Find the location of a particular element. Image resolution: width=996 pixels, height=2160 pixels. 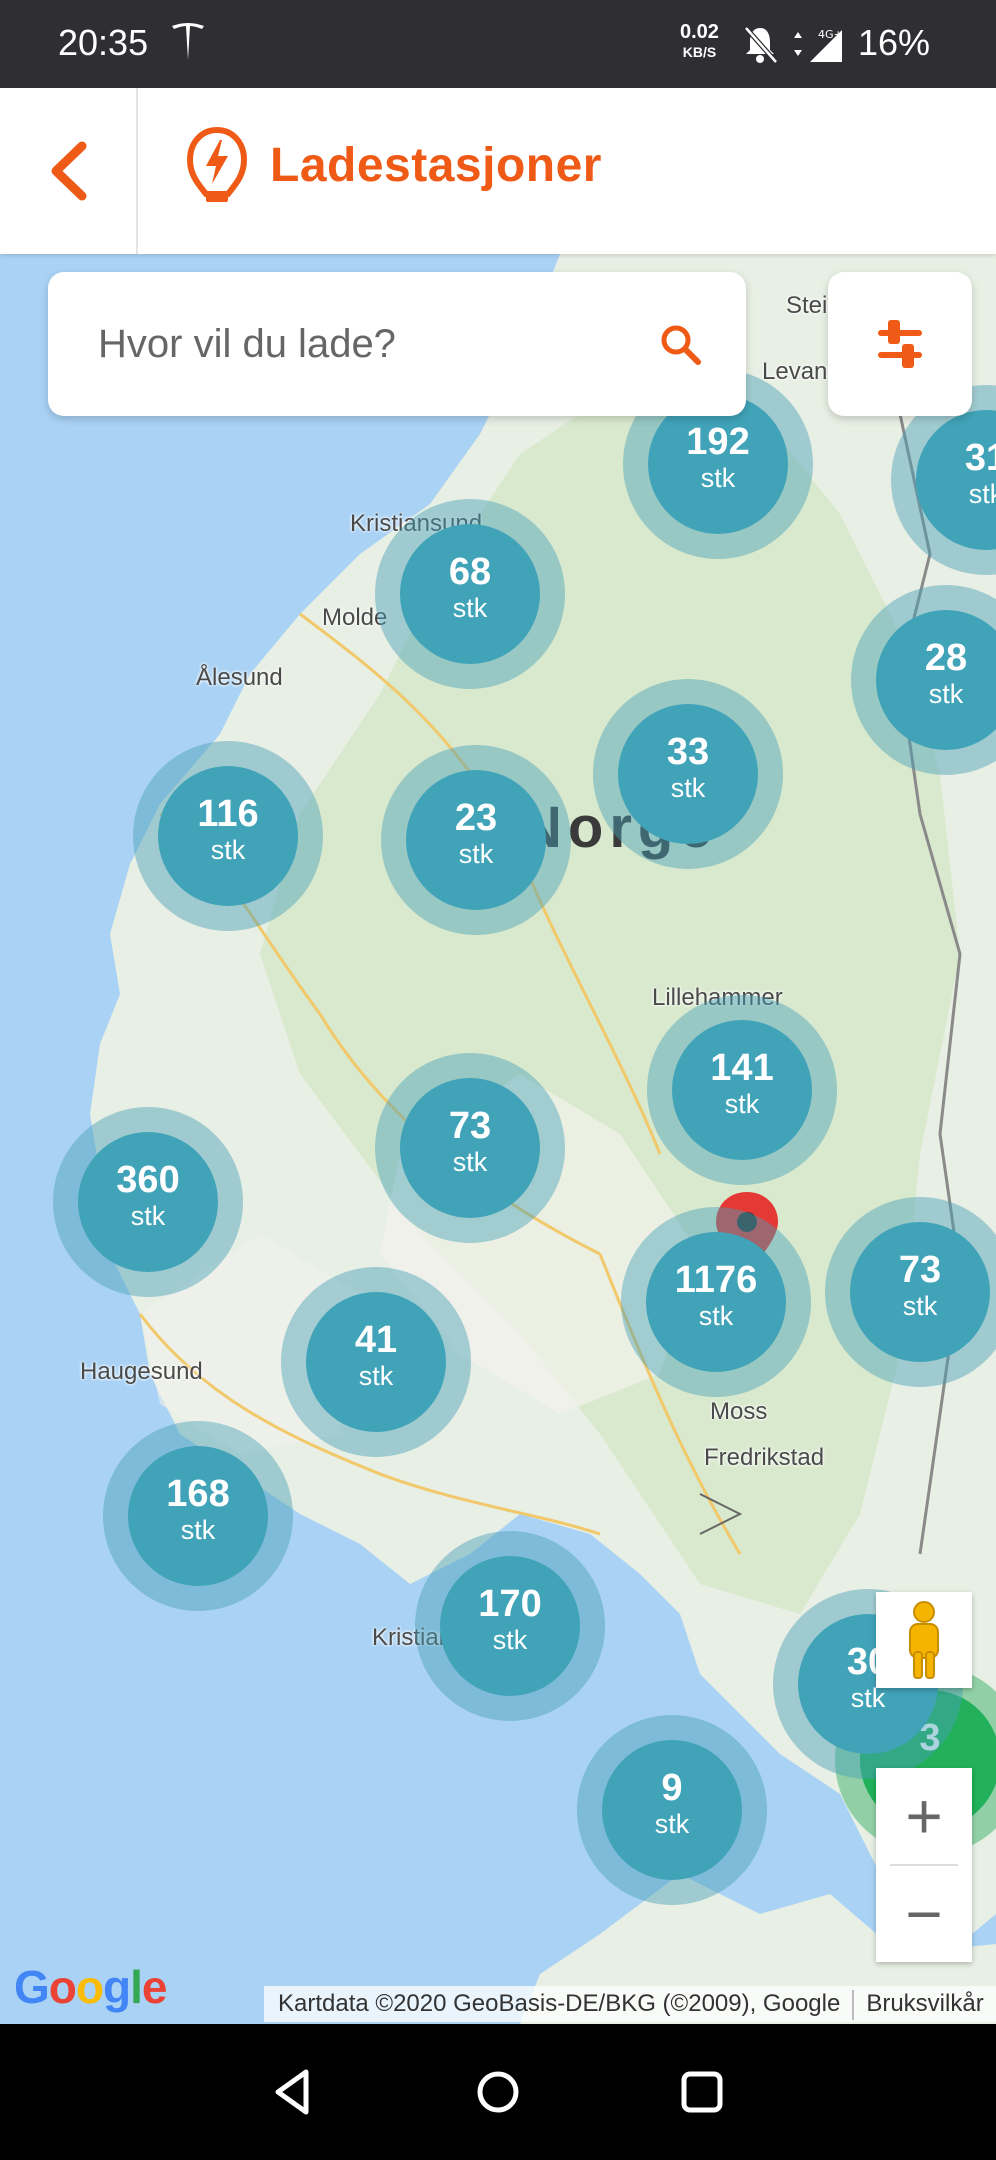

cluster-count: 141 is located at coordinates (742, 1068).